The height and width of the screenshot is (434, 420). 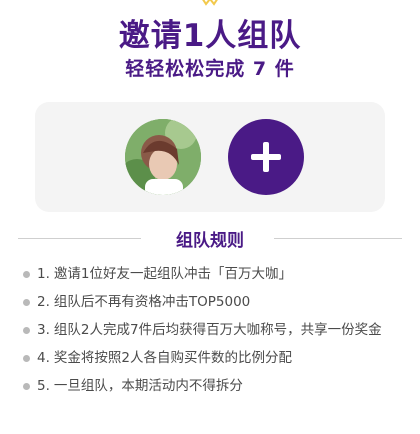 What do you see at coordinates (43, 330) in the screenshot?
I see `rule-number: 3.` at bounding box center [43, 330].